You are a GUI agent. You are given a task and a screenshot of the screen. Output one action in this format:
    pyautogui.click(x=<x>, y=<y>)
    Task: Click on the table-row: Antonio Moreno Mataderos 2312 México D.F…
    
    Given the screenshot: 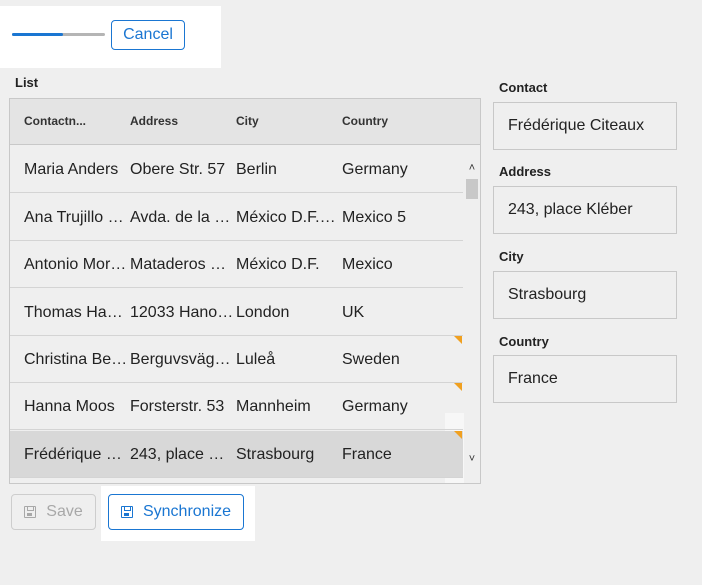 What is the action you would take?
    pyautogui.click(x=236, y=264)
    